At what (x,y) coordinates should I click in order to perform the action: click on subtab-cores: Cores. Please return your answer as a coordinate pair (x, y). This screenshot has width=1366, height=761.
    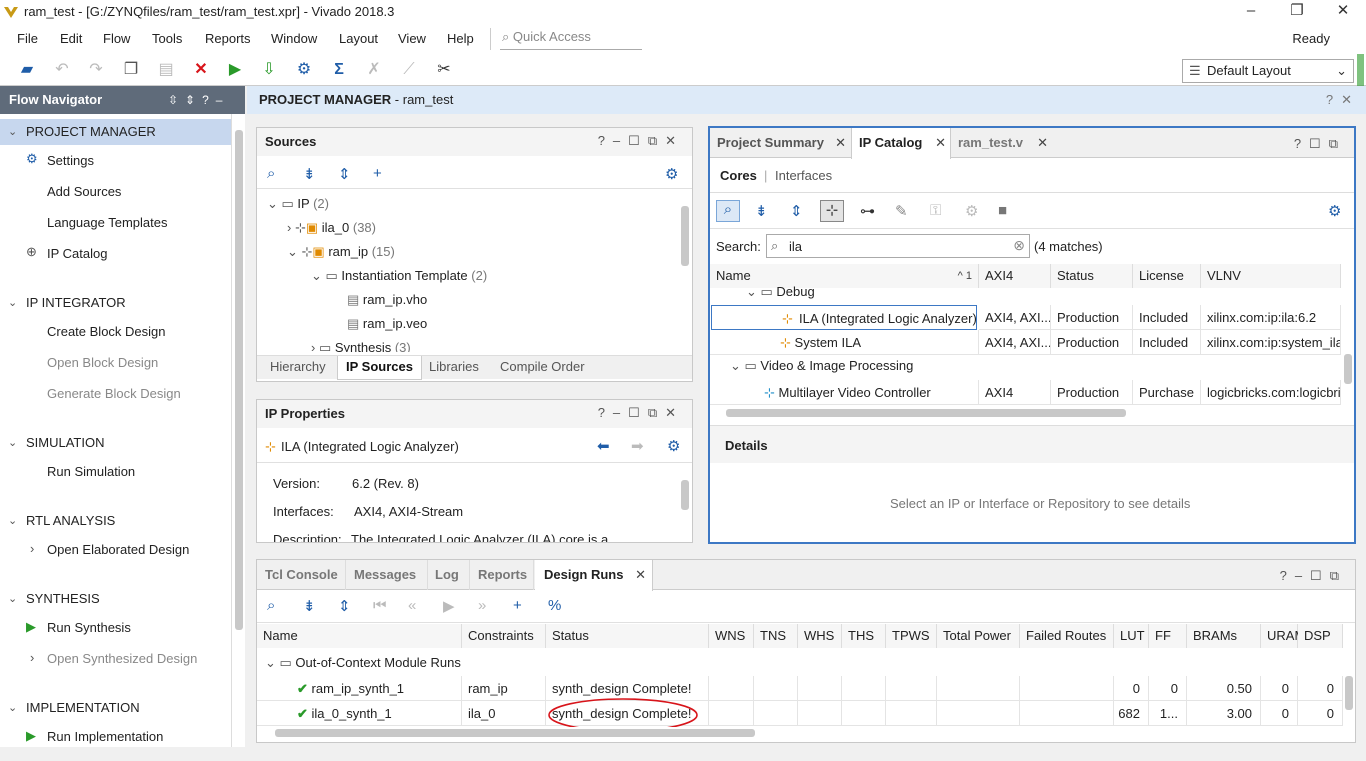
    Looking at the image, I should click on (738, 175).